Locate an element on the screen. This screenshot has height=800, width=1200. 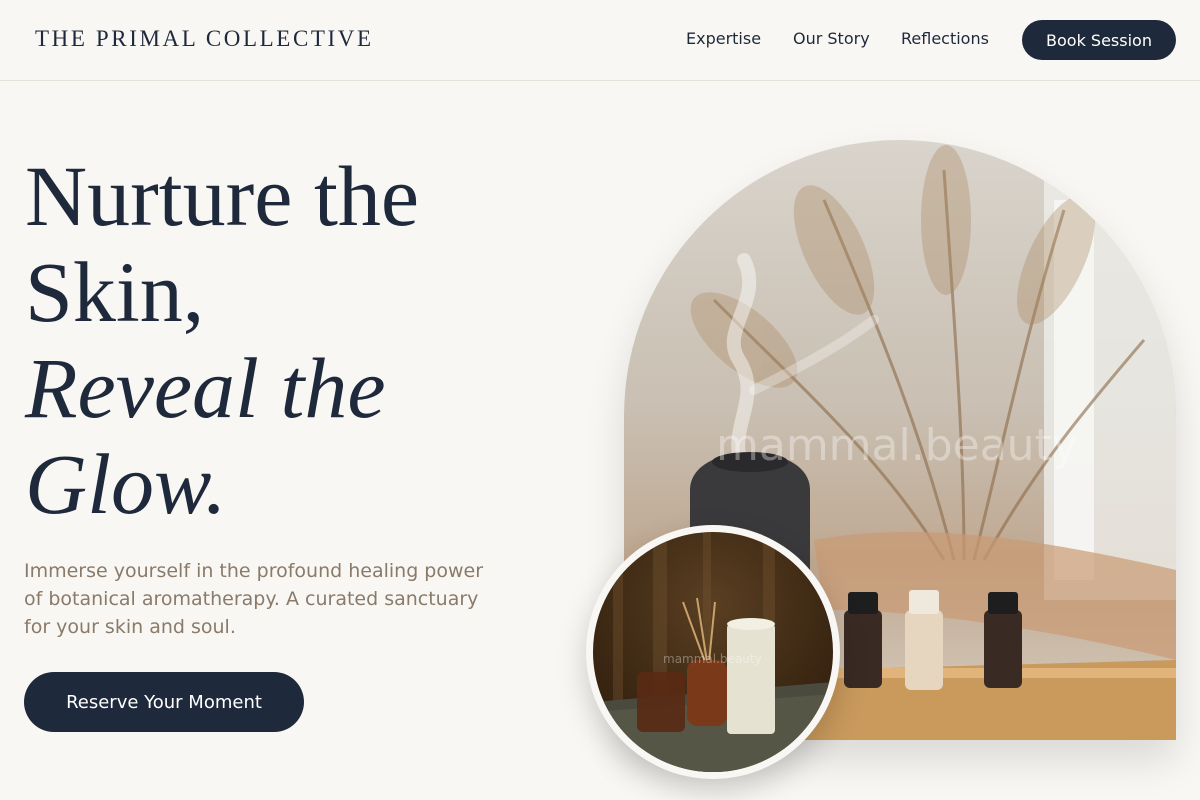
headline-line-4: Glow. is located at coordinates (126, 484).